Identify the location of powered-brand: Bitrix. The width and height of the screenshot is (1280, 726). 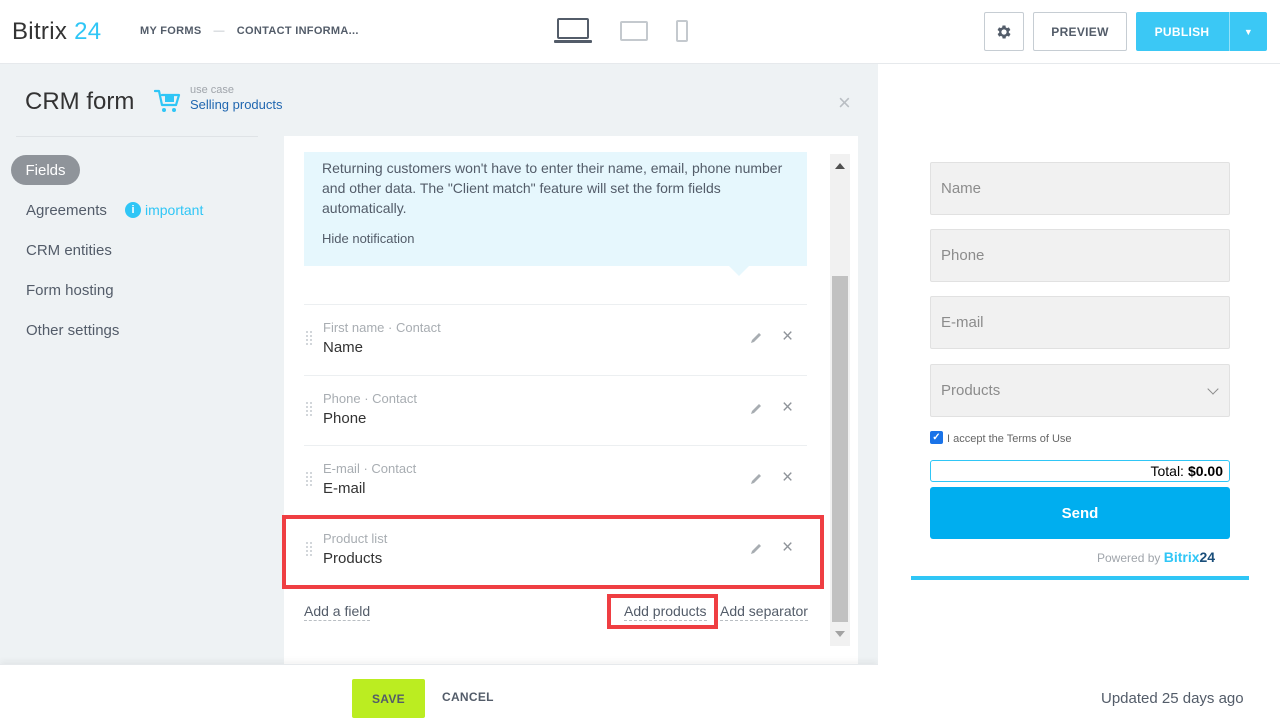
(1181, 557).